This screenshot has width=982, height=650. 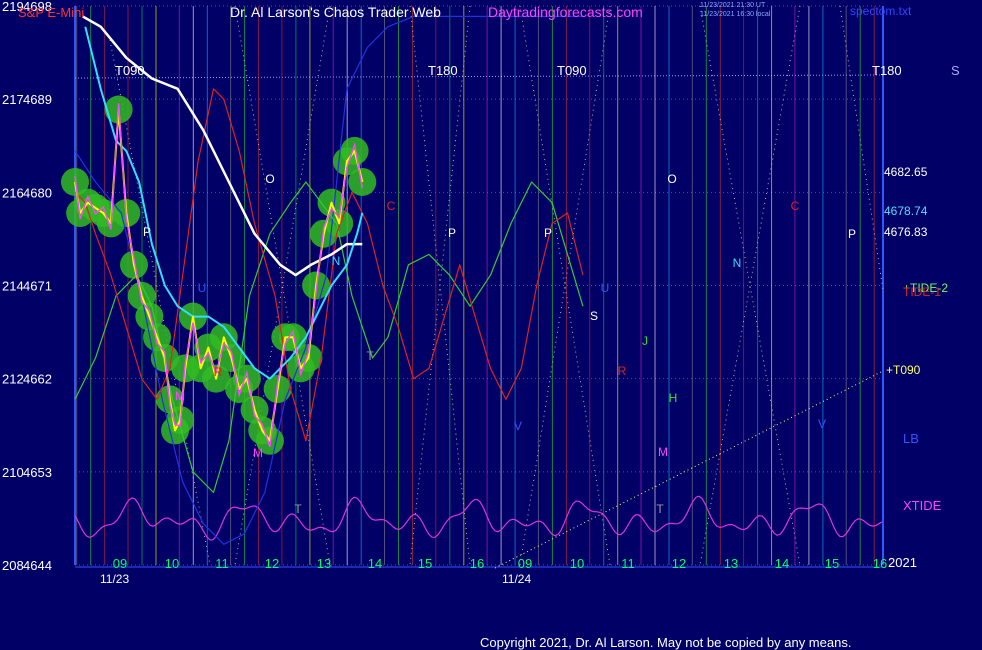 What do you see at coordinates (922, 505) in the screenshot?
I see `side-label-xtide: XTIDE` at bounding box center [922, 505].